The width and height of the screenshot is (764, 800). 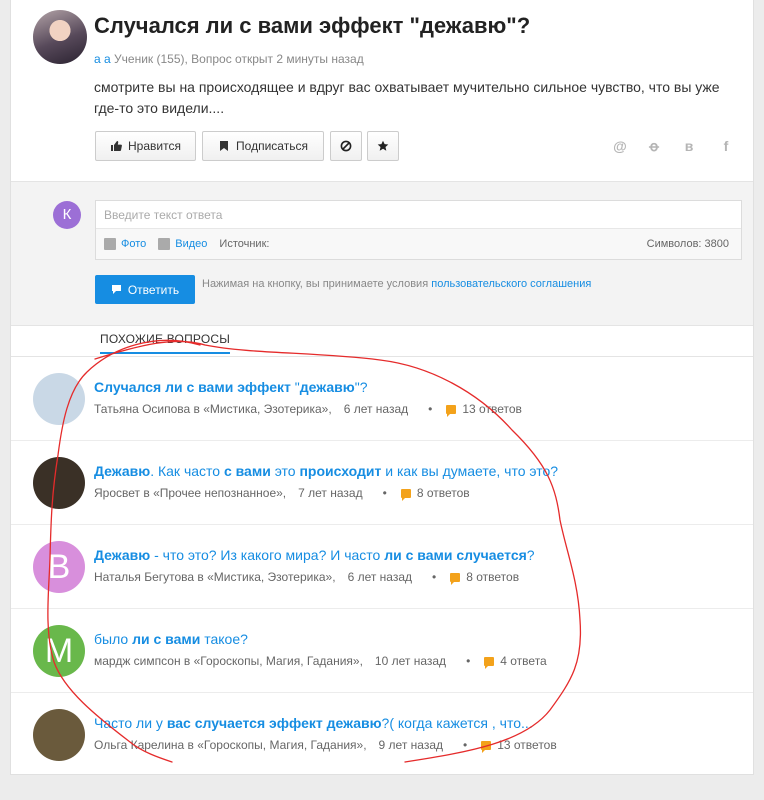 What do you see at coordinates (130, 723) in the screenshot?
I see `question-text-fragment: Часто ли у` at bounding box center [130, 723].